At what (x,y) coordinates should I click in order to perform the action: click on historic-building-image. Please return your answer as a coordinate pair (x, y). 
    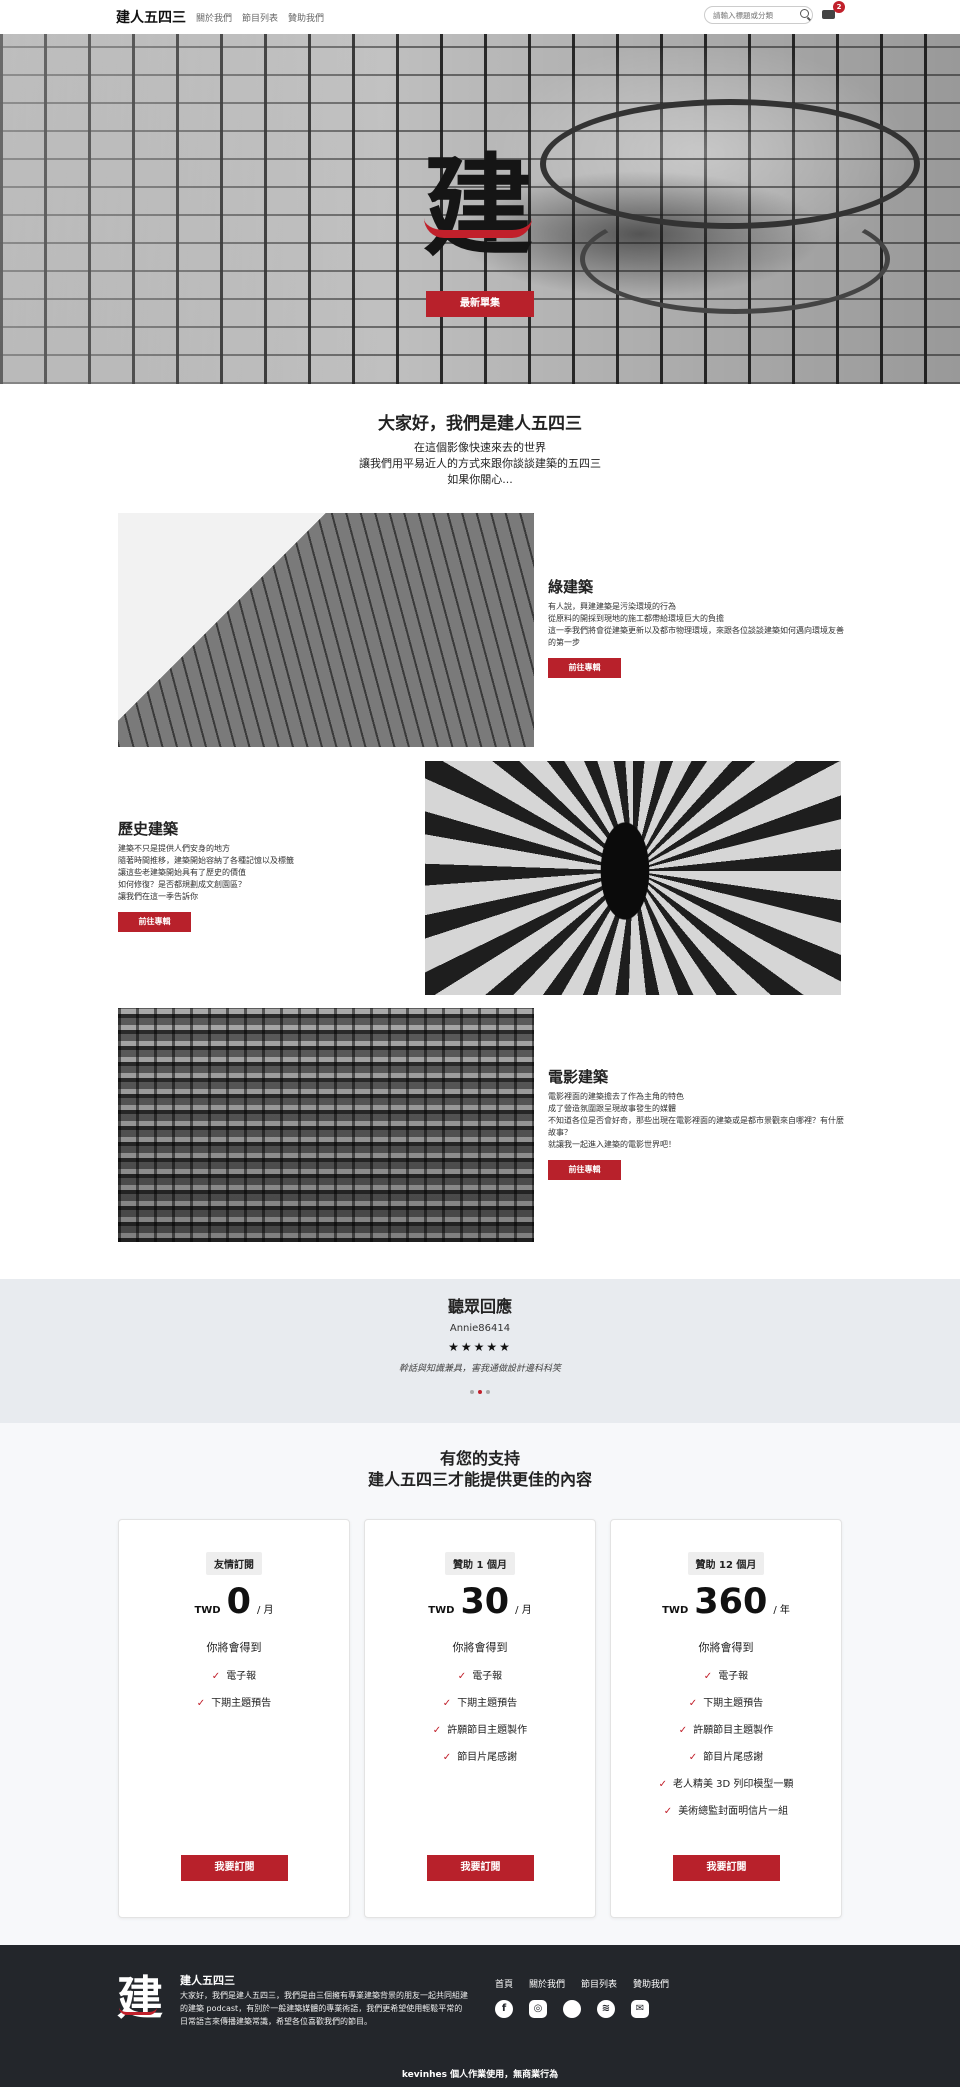
    Looking at the image, I should click on (633, 878).